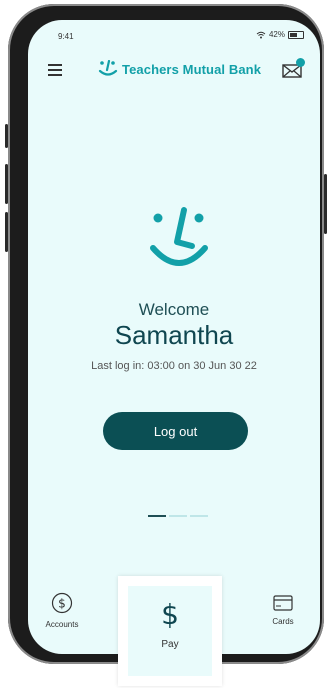 The width and height of the screenshot is (328, 688). Describe the element at coordinates (6, 232) in the screenshot. I see `phone-volume-down-button` at that location.